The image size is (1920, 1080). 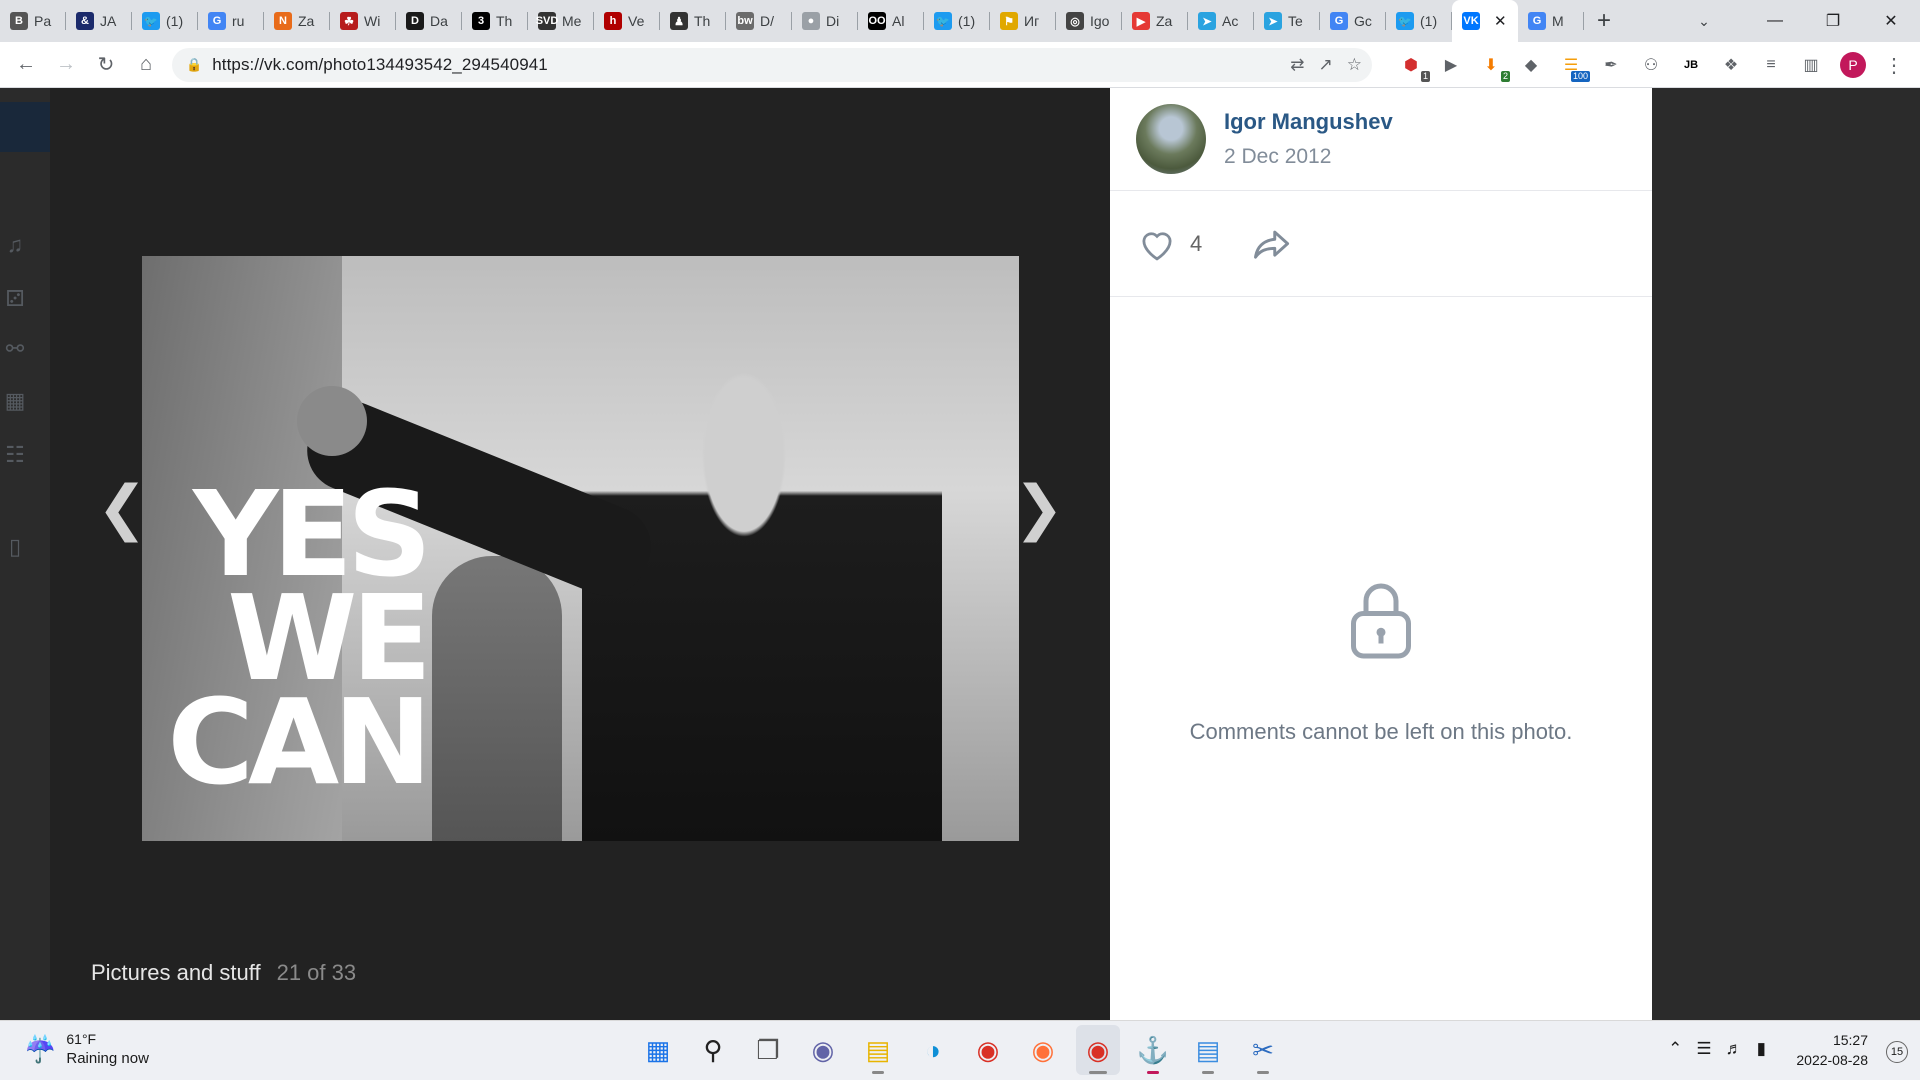 What do you see at coordinates (429, 21) in the screenshot?
I see `browser-tab: D Da` at bounding box center [429, 21].